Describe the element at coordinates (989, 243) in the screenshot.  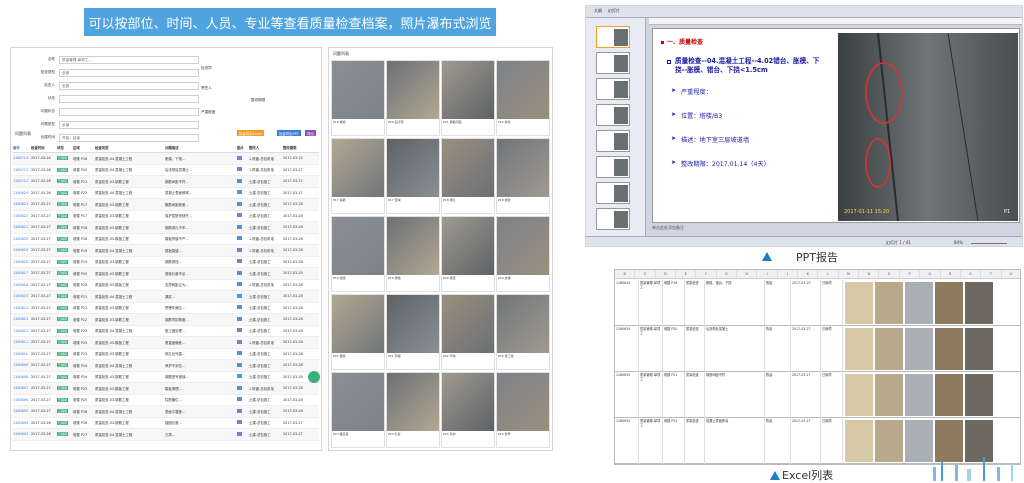
I see `zoom-slider` at that location.